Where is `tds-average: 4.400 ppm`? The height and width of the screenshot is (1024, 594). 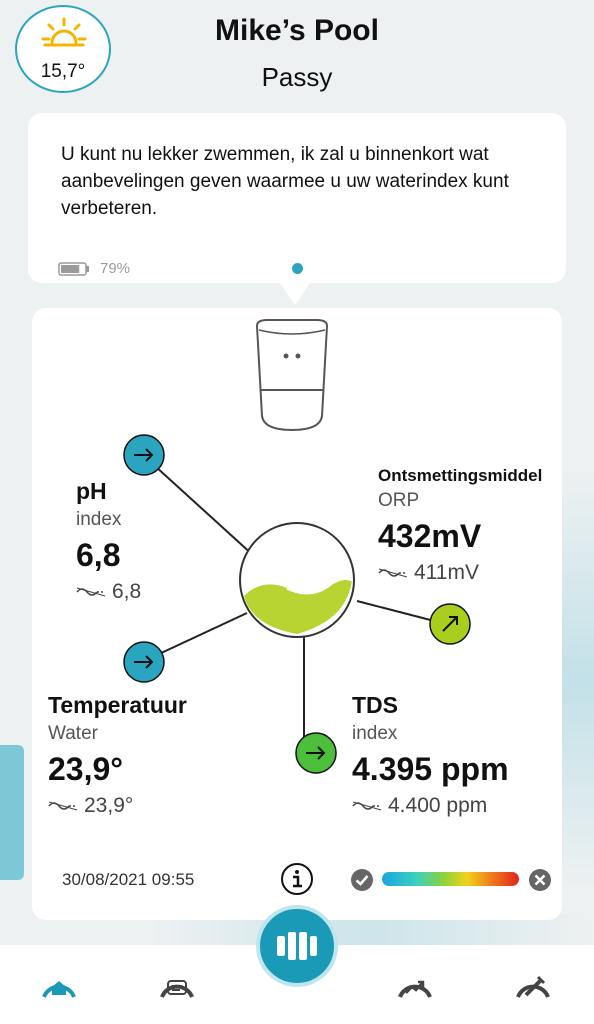
tds-average: 4.400 ppm is located at coordinates (430, 806).